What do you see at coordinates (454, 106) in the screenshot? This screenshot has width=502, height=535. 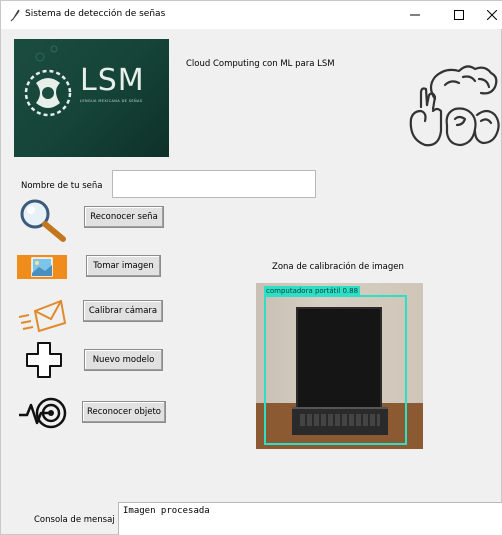 I see `sign-language-hands-icon` at bounding box center [454, 106].